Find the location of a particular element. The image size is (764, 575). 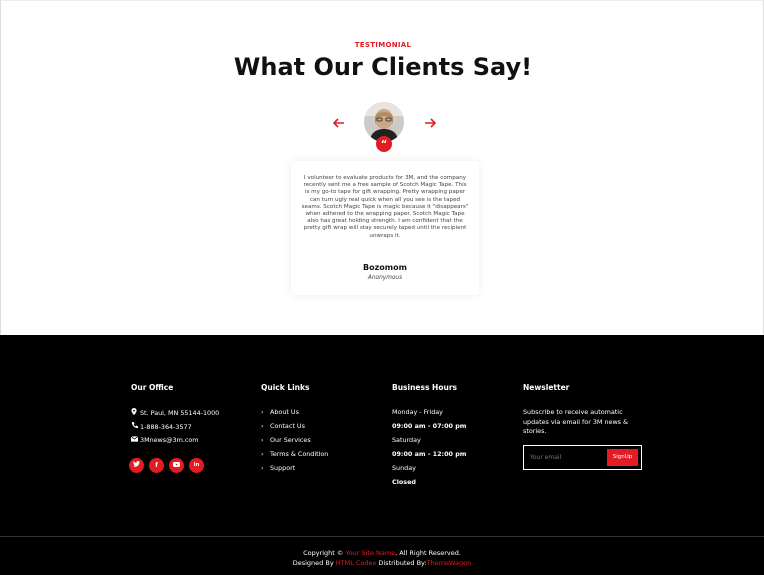

hours-saturday-label: Saturday is located at coordinates (406, 440).